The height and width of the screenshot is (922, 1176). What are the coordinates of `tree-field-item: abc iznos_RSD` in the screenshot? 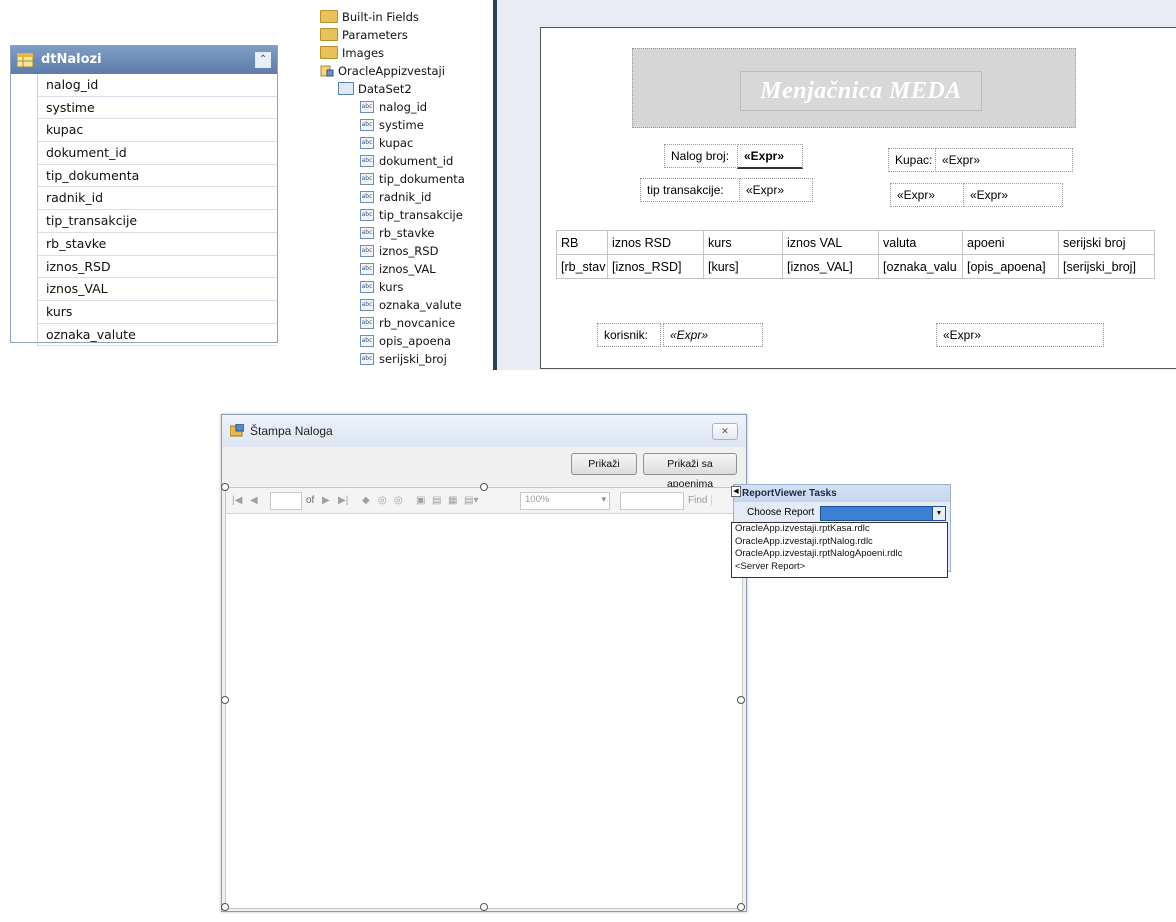 It's located at (399, 251).